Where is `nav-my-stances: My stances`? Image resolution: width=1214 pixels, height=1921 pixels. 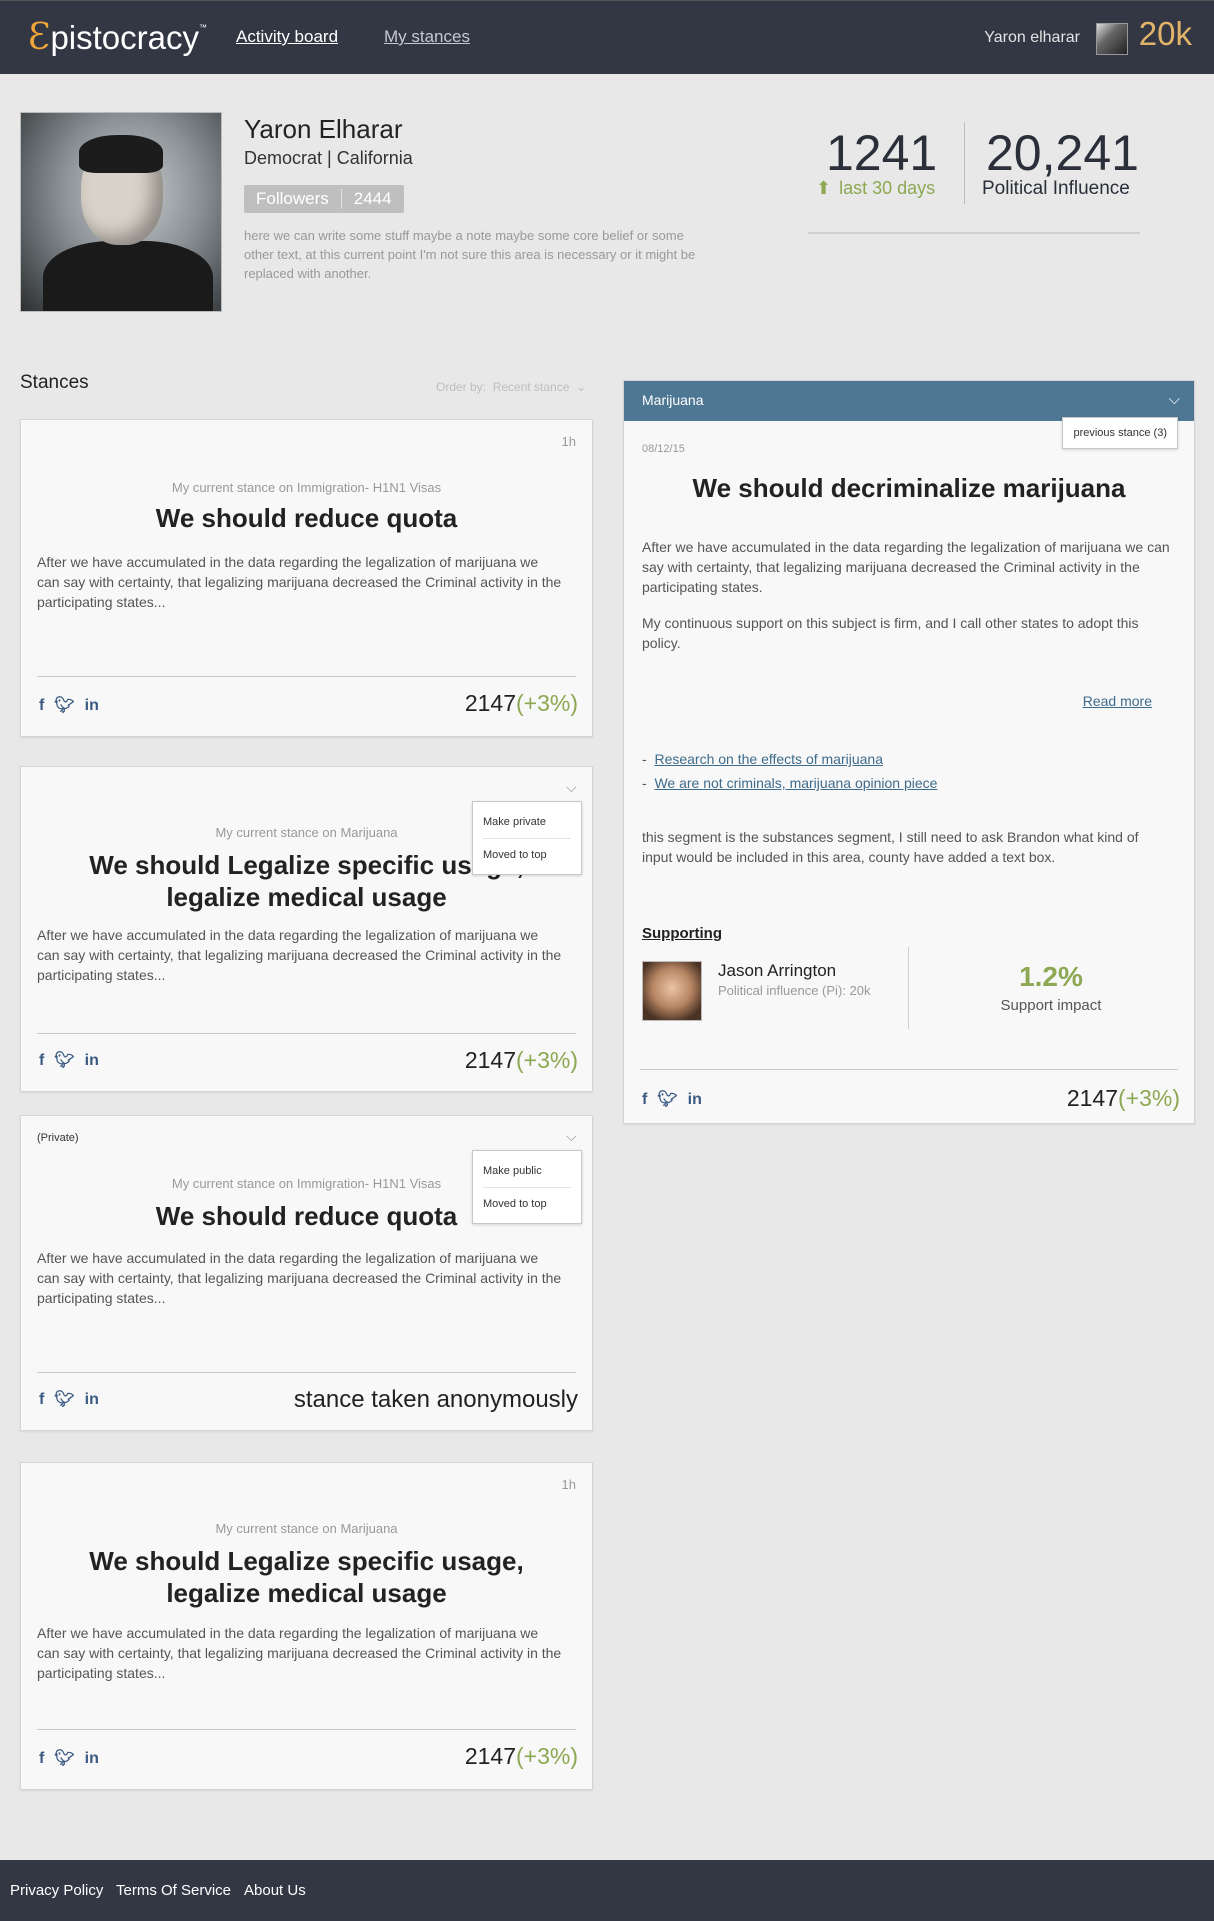 nav-my-stances: My stances is located at coordinates (427, 37).